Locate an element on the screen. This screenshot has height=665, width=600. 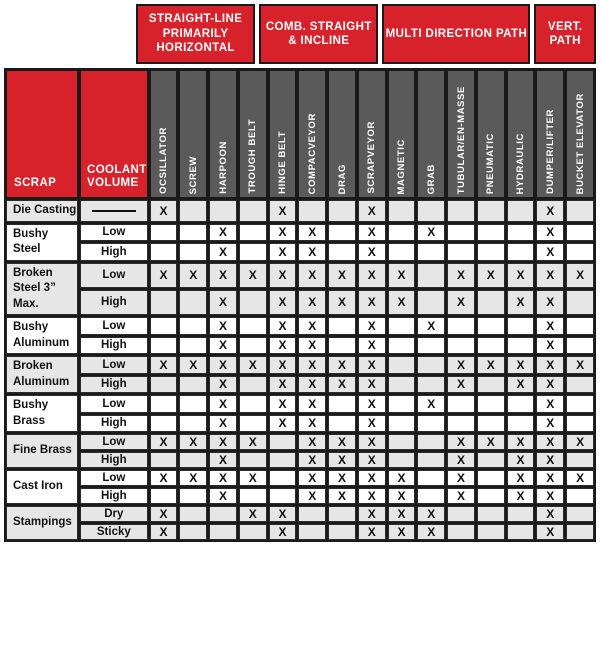
column-group-4: VERT. PATH is located at coordinates (565, 34).